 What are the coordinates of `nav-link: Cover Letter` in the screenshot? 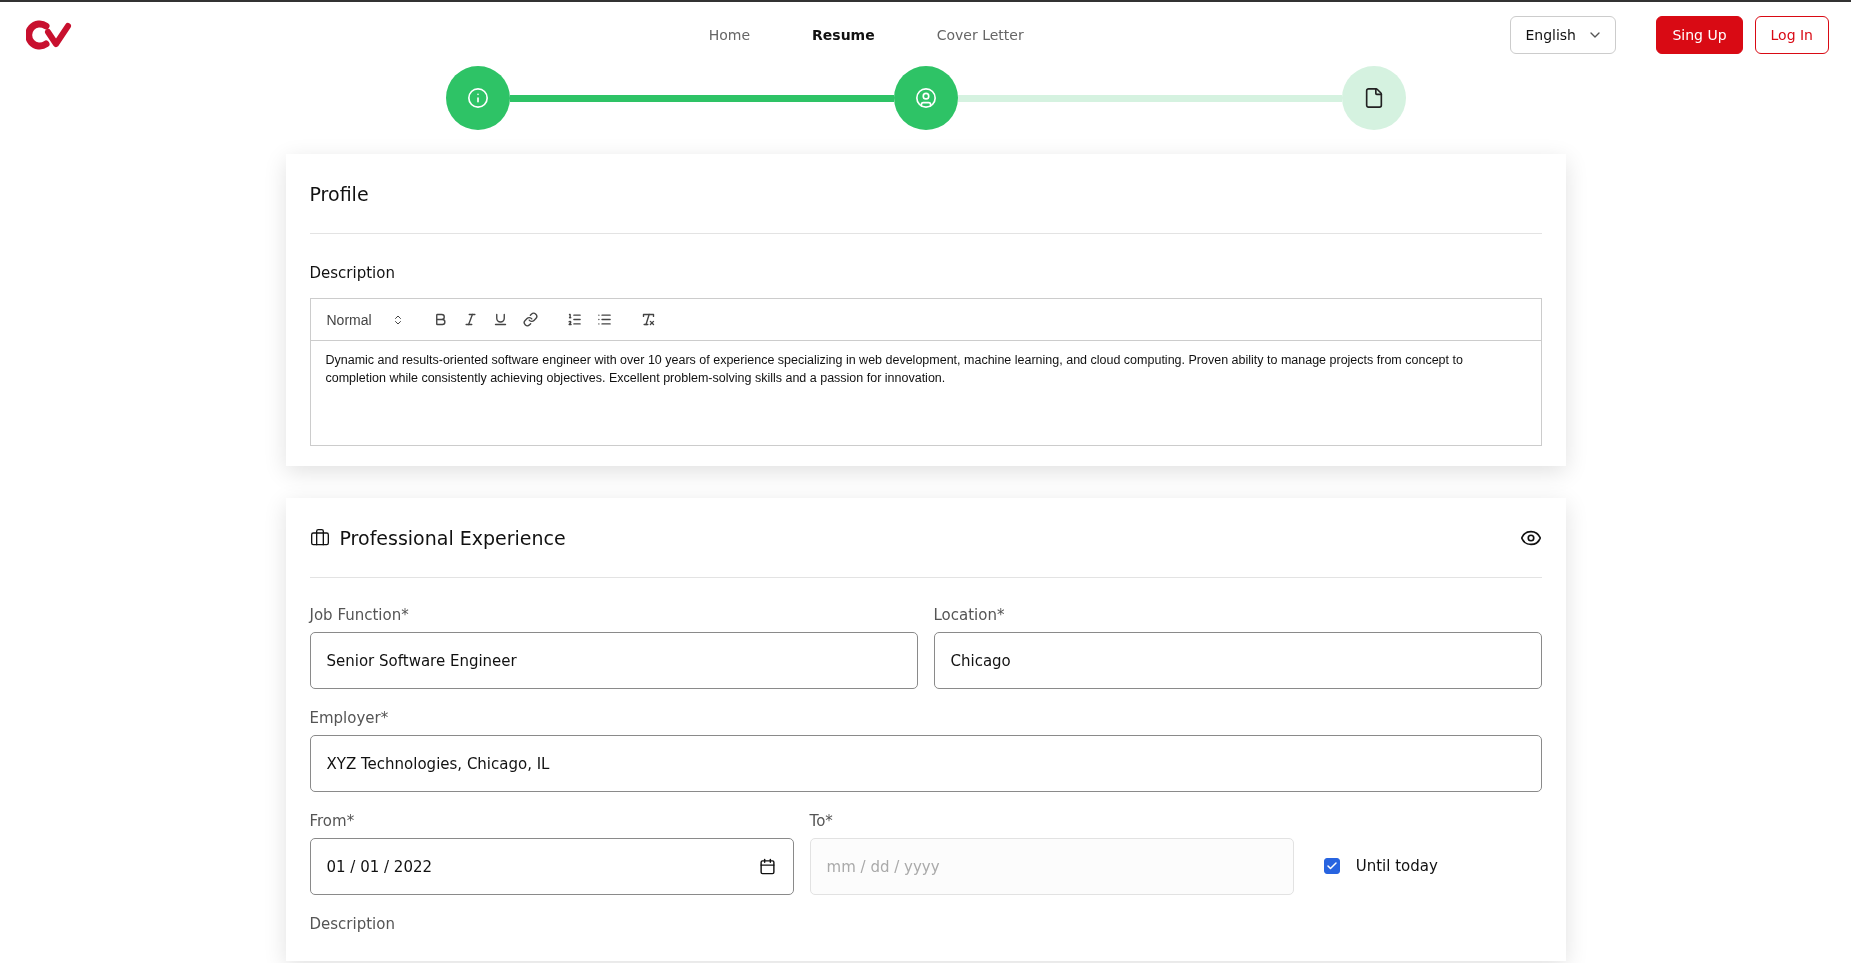 It's located at (980, 35).